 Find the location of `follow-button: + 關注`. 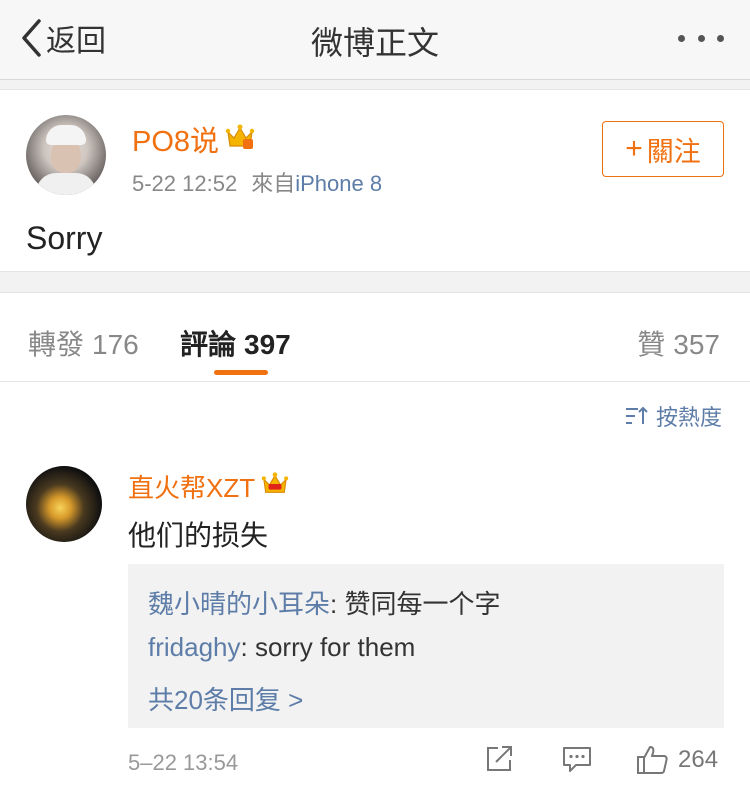

follow-button: + 關注 is located at coordinates (663, 149).